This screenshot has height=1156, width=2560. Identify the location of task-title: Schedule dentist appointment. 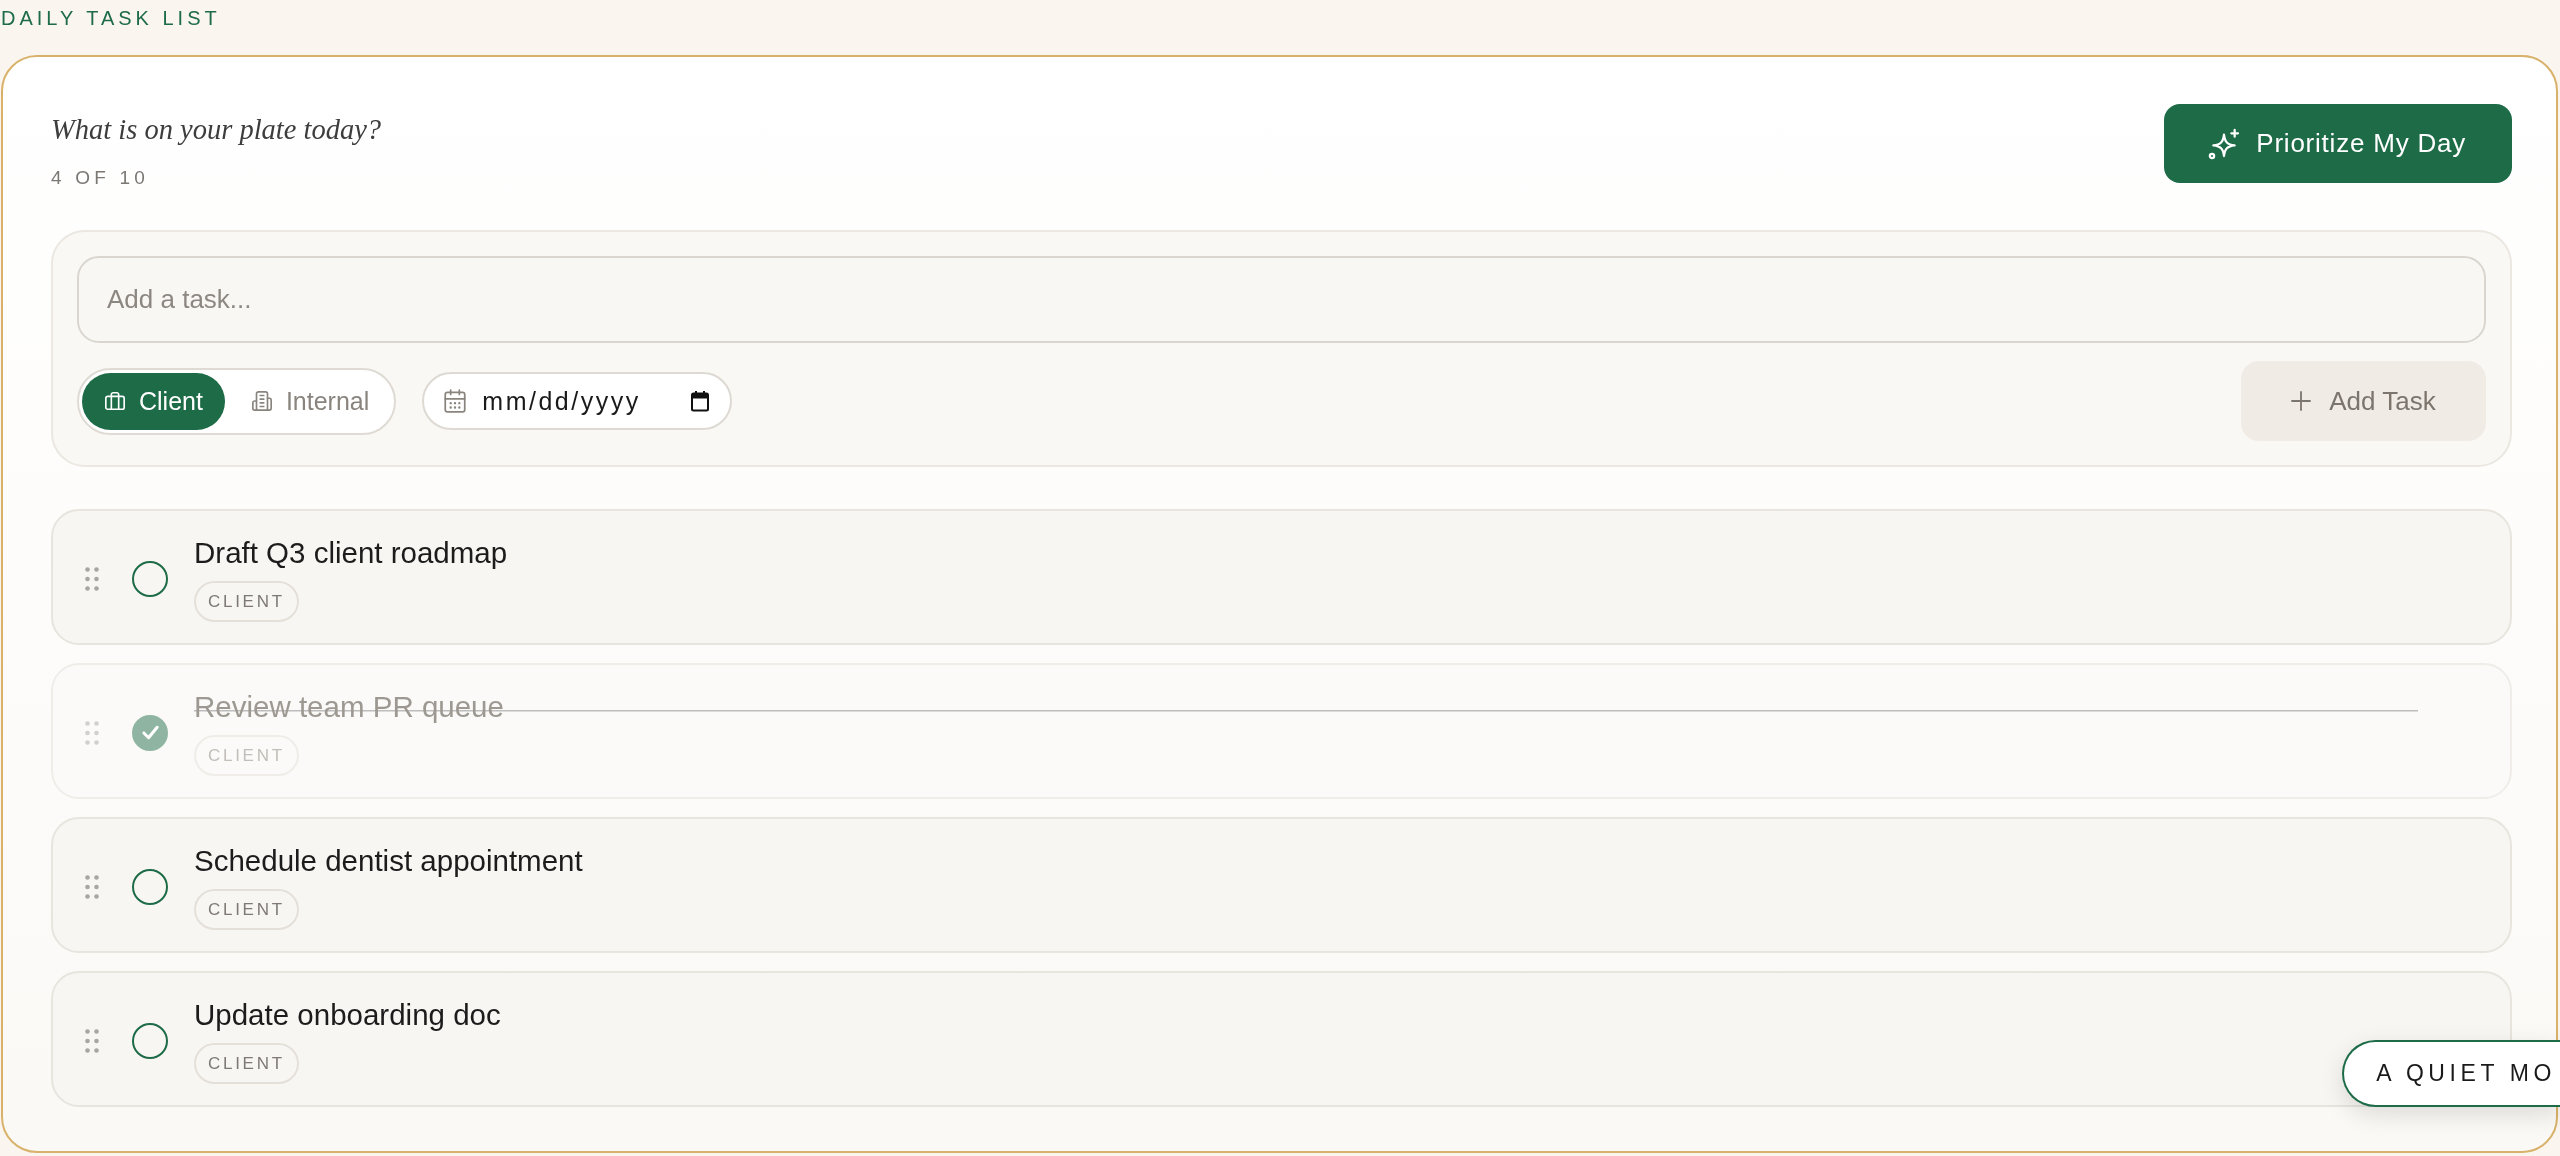
(388, 861).